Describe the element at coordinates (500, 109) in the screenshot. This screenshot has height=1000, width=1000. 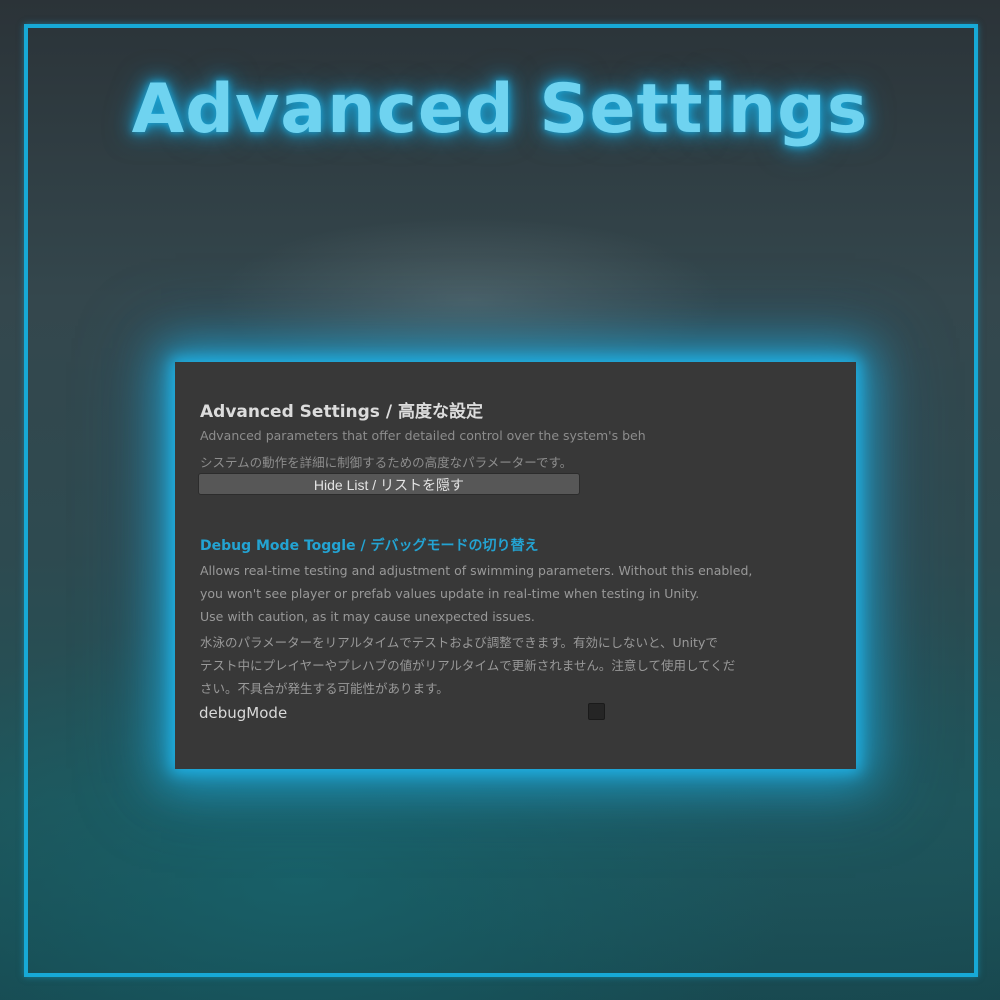
I see `hero-title: Advanced Settings` at that location.